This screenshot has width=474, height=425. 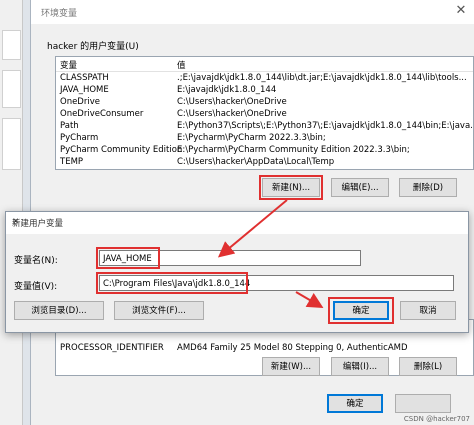 What do you see at coordinates (252, 228) in the screenshot?
I see `arrow-to-name-field` at bounding box center [252, 228].